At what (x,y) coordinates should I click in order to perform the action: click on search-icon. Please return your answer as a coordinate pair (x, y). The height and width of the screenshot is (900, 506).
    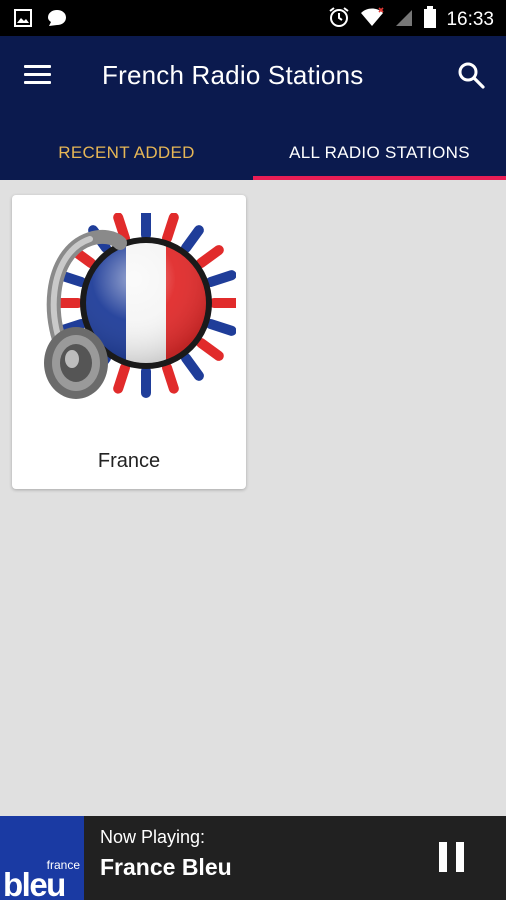
    Looking at the image, I should click on (471, 75).